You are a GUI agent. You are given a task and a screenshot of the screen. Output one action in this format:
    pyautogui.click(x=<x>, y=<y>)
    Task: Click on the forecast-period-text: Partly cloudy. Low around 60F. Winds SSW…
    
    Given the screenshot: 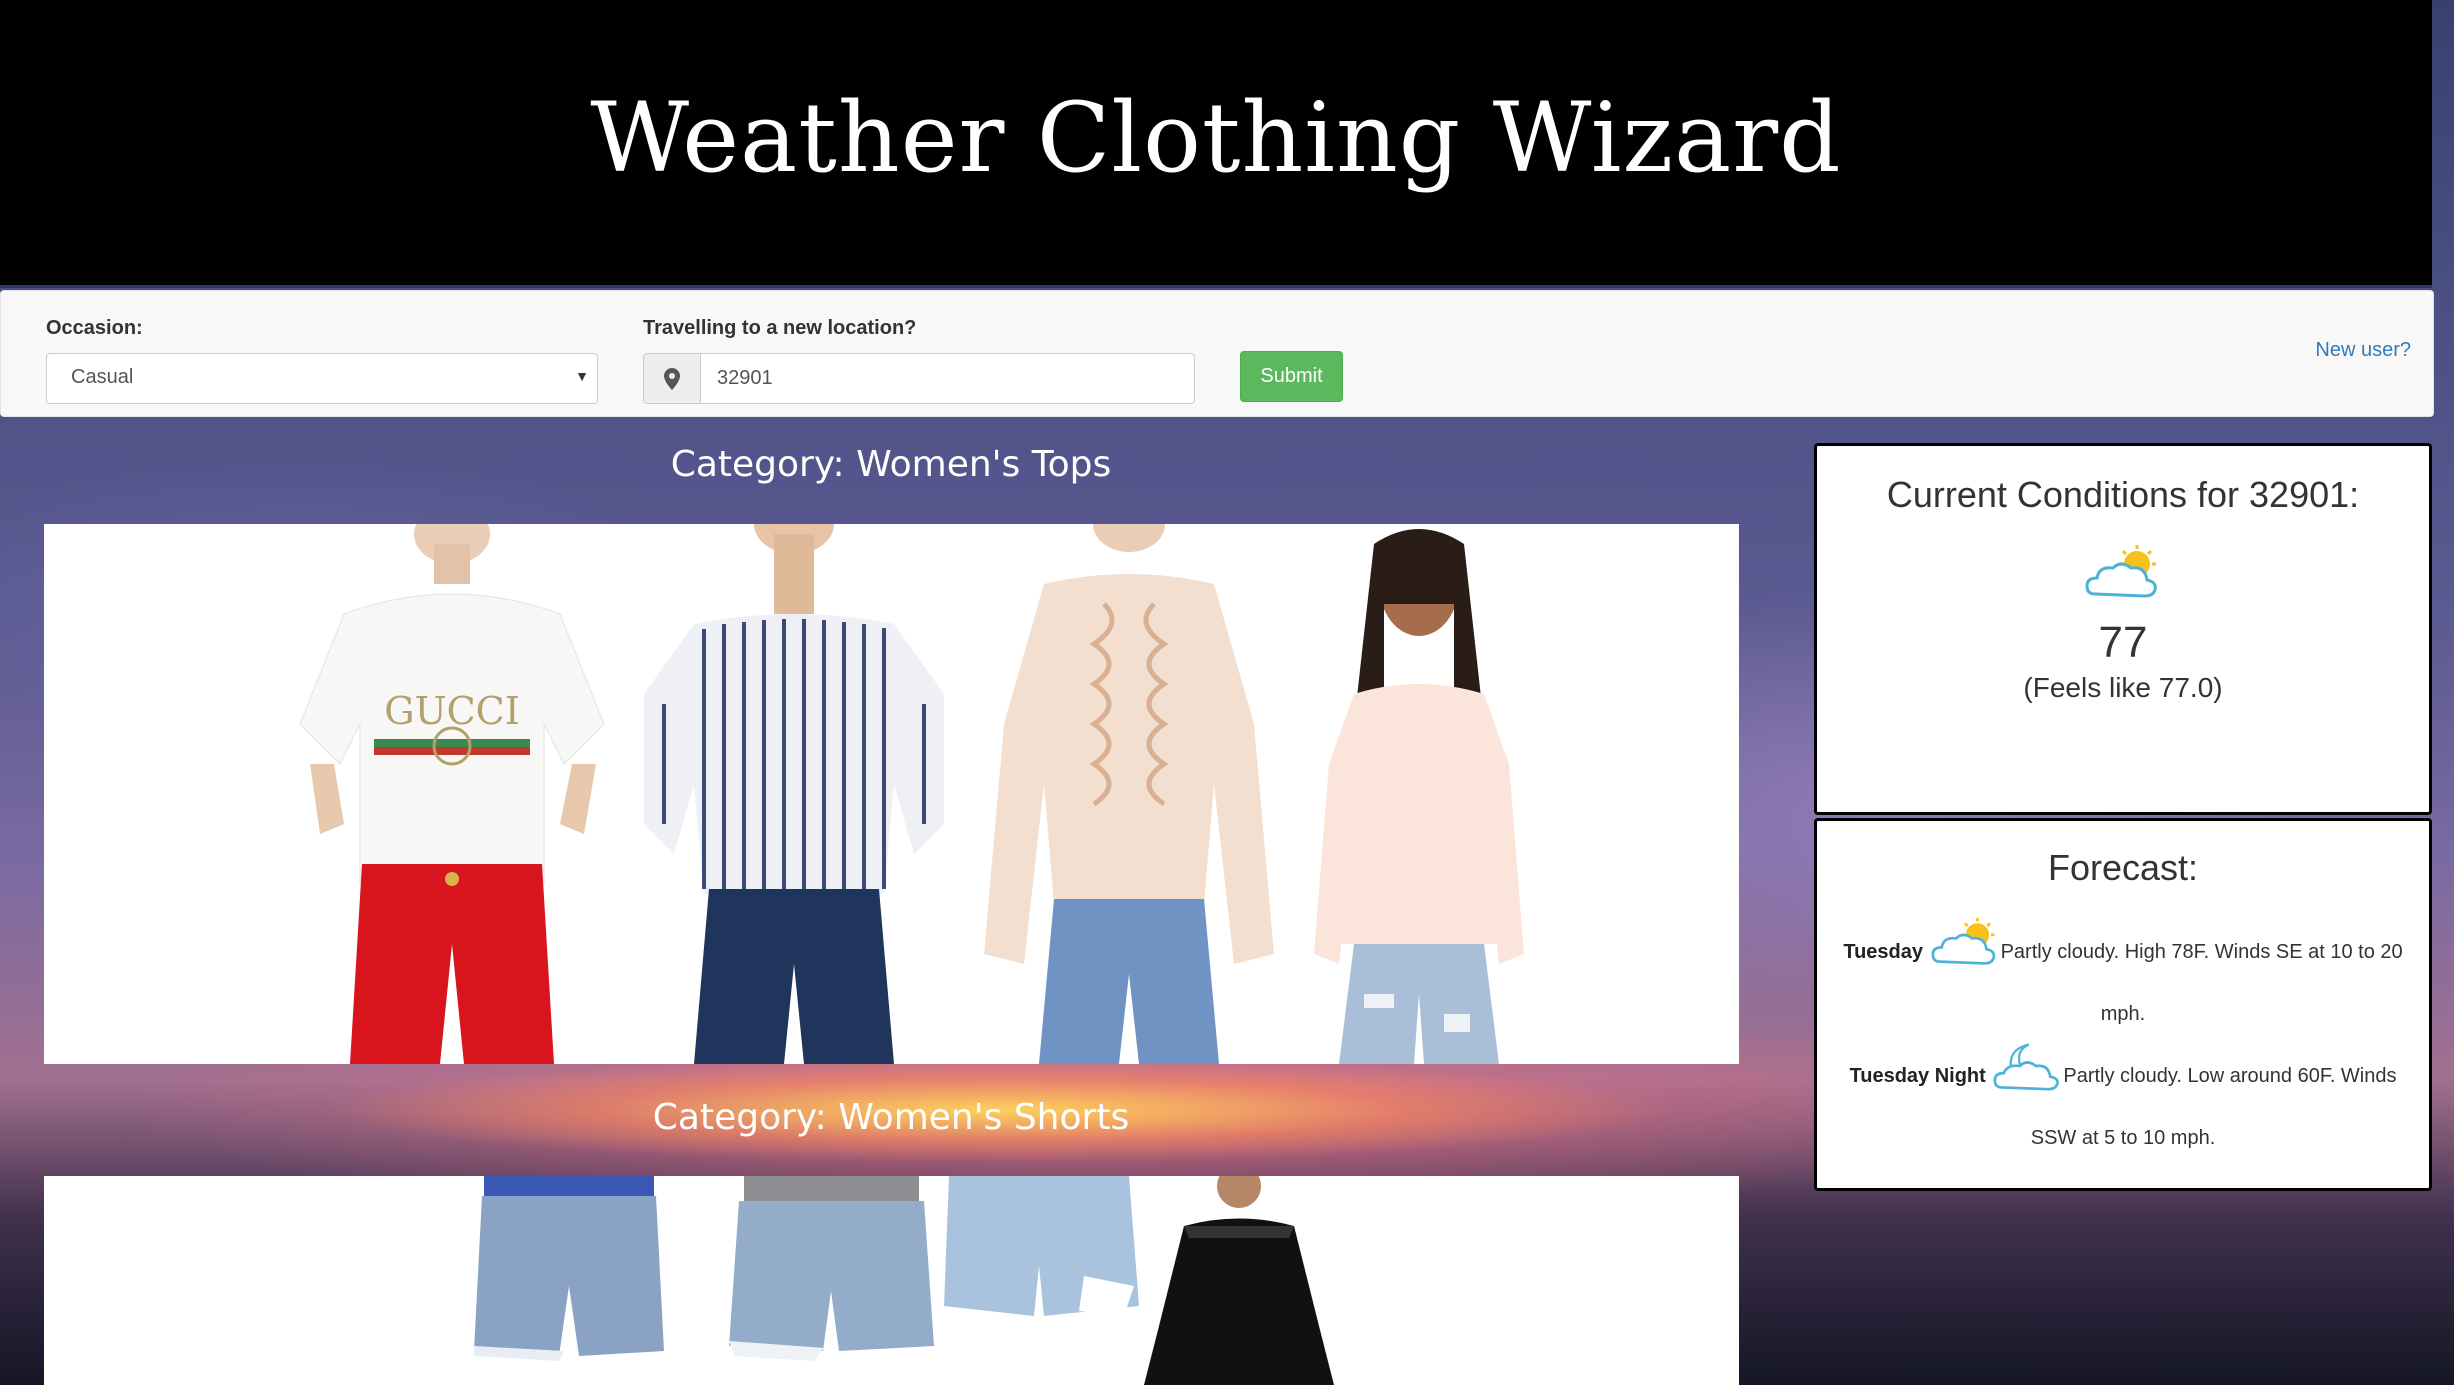 What is the action you would take?
    pyautogui.click(x=2213, y=1106)
    